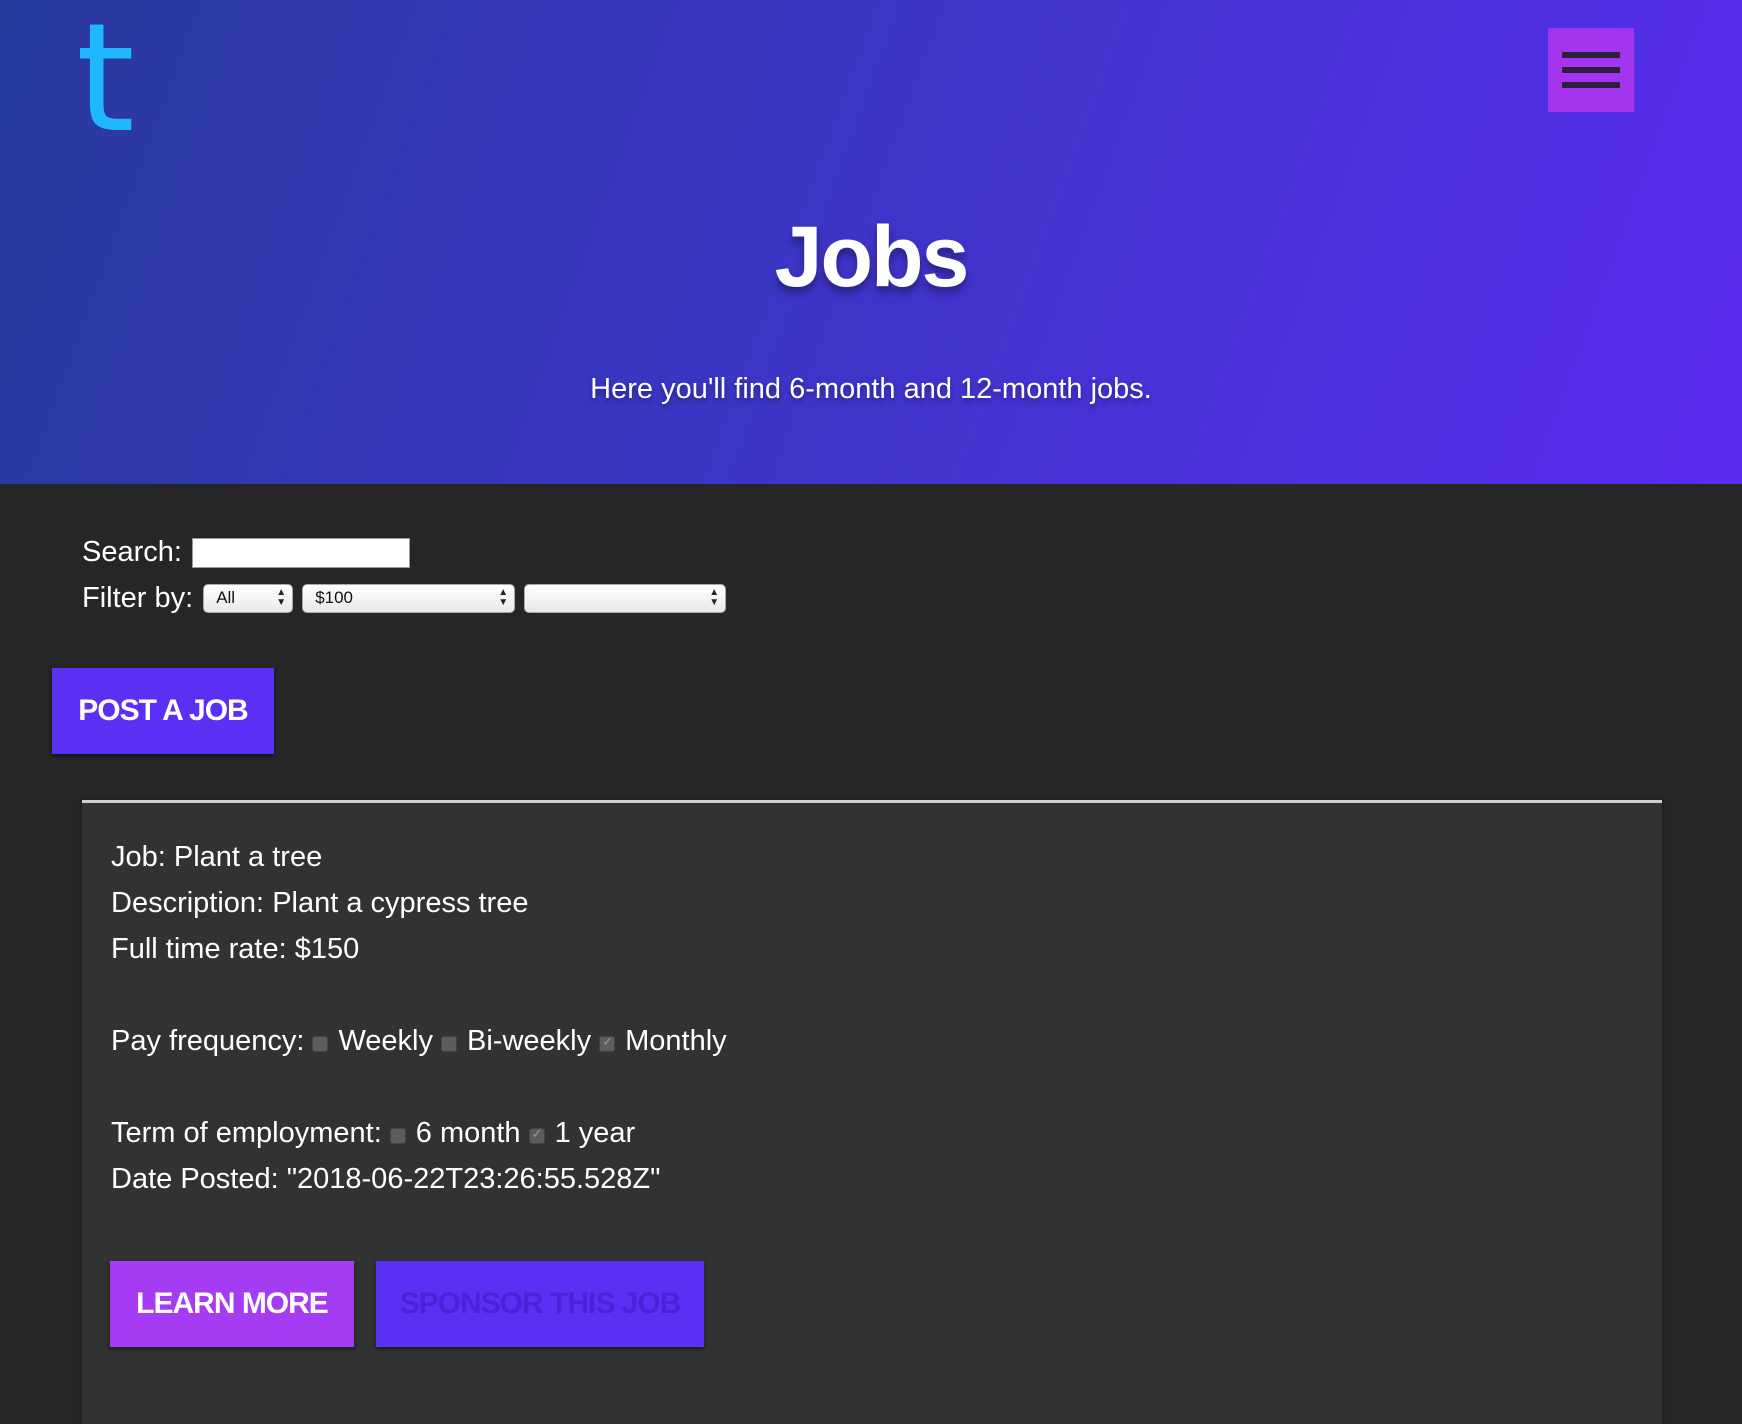 The image size is (1742, 1424). I want to click on one-year-checkbox, so click(536, 1135).